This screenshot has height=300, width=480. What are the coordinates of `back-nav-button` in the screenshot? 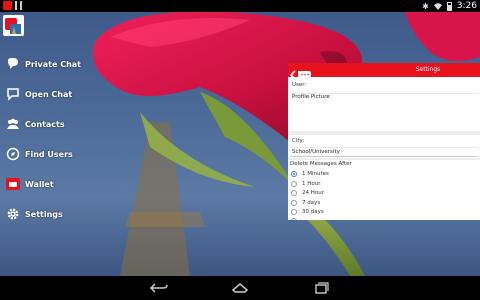 It's located at (159, 288).